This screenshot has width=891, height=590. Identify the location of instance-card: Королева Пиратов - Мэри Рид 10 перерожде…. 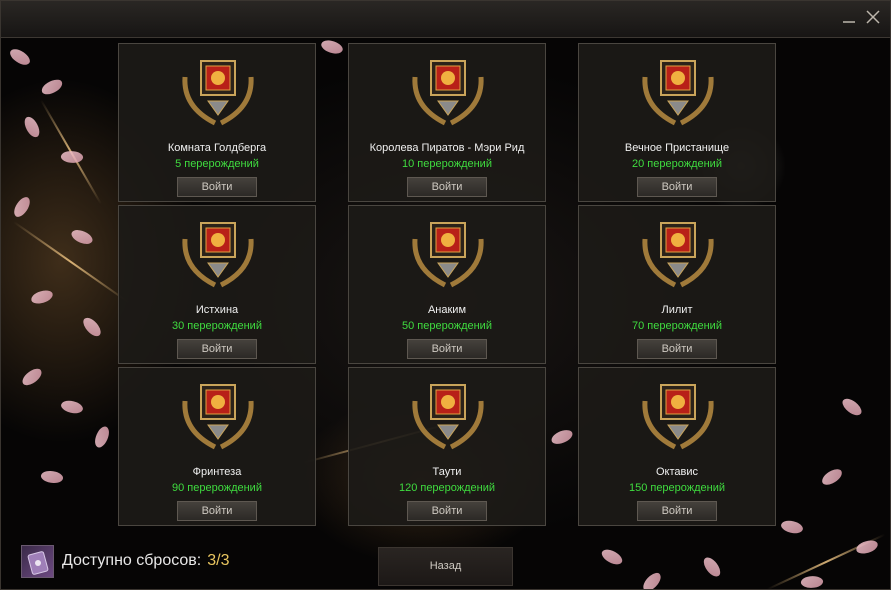
(447, 122).